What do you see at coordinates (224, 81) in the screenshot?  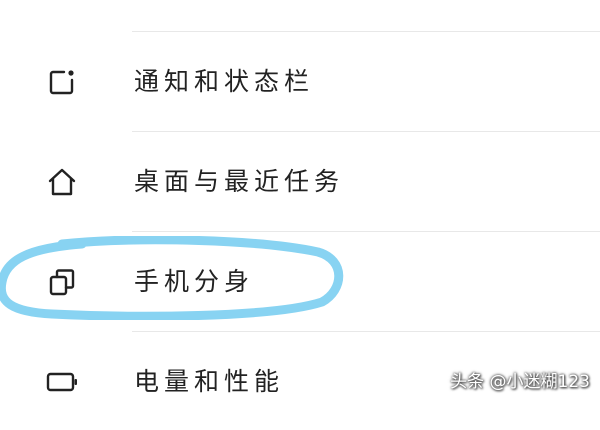 I see `settings-item-label: 通知和状态栏` at bounding box center [224, 81].